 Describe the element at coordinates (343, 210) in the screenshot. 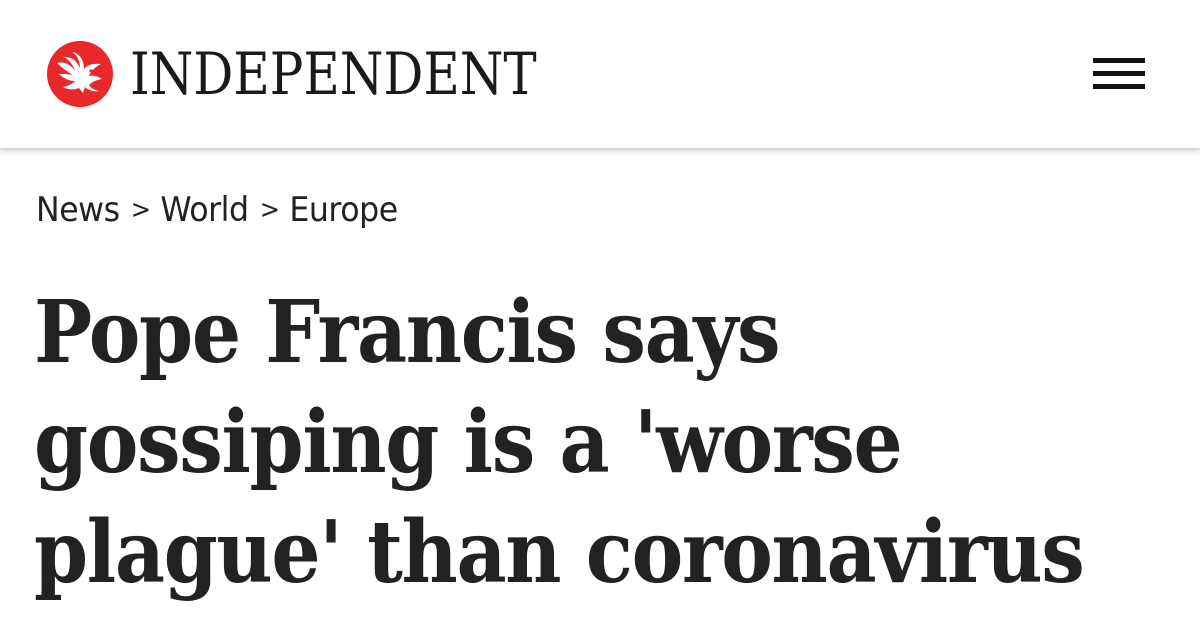

I see `breadcrumb-europe: Europe` at that location.